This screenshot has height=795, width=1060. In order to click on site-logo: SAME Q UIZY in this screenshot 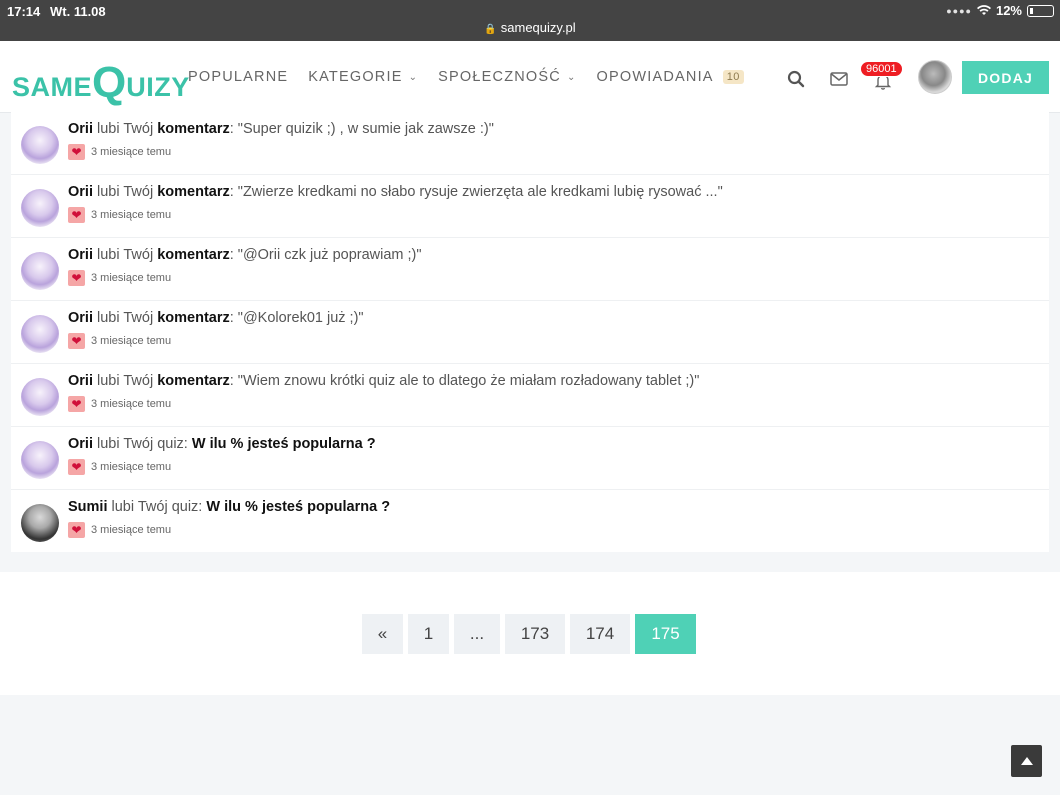, I will do `click(101, 79)`.